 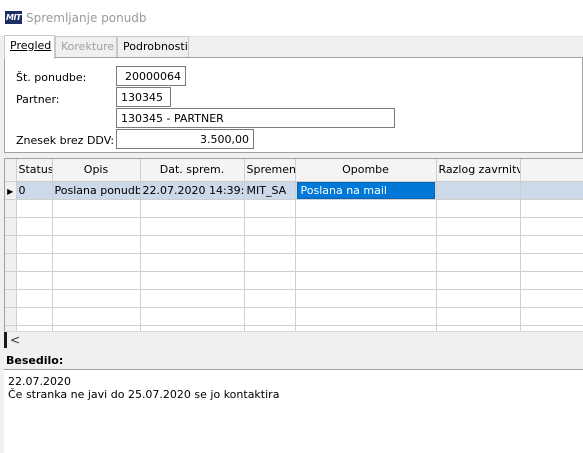 I want to click on cell-opis: Poslana ponudba, so click(x=96, y=190).